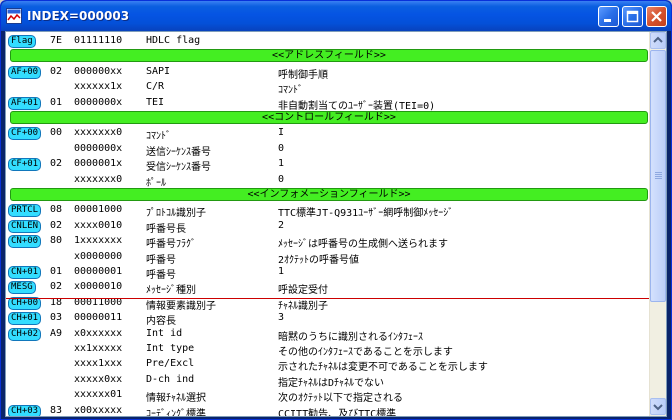 The image size is (672, 420). Describe the element at coordinates (98, 148) in the screenshot. I see `bit-pattern: 0000000x` at that location.